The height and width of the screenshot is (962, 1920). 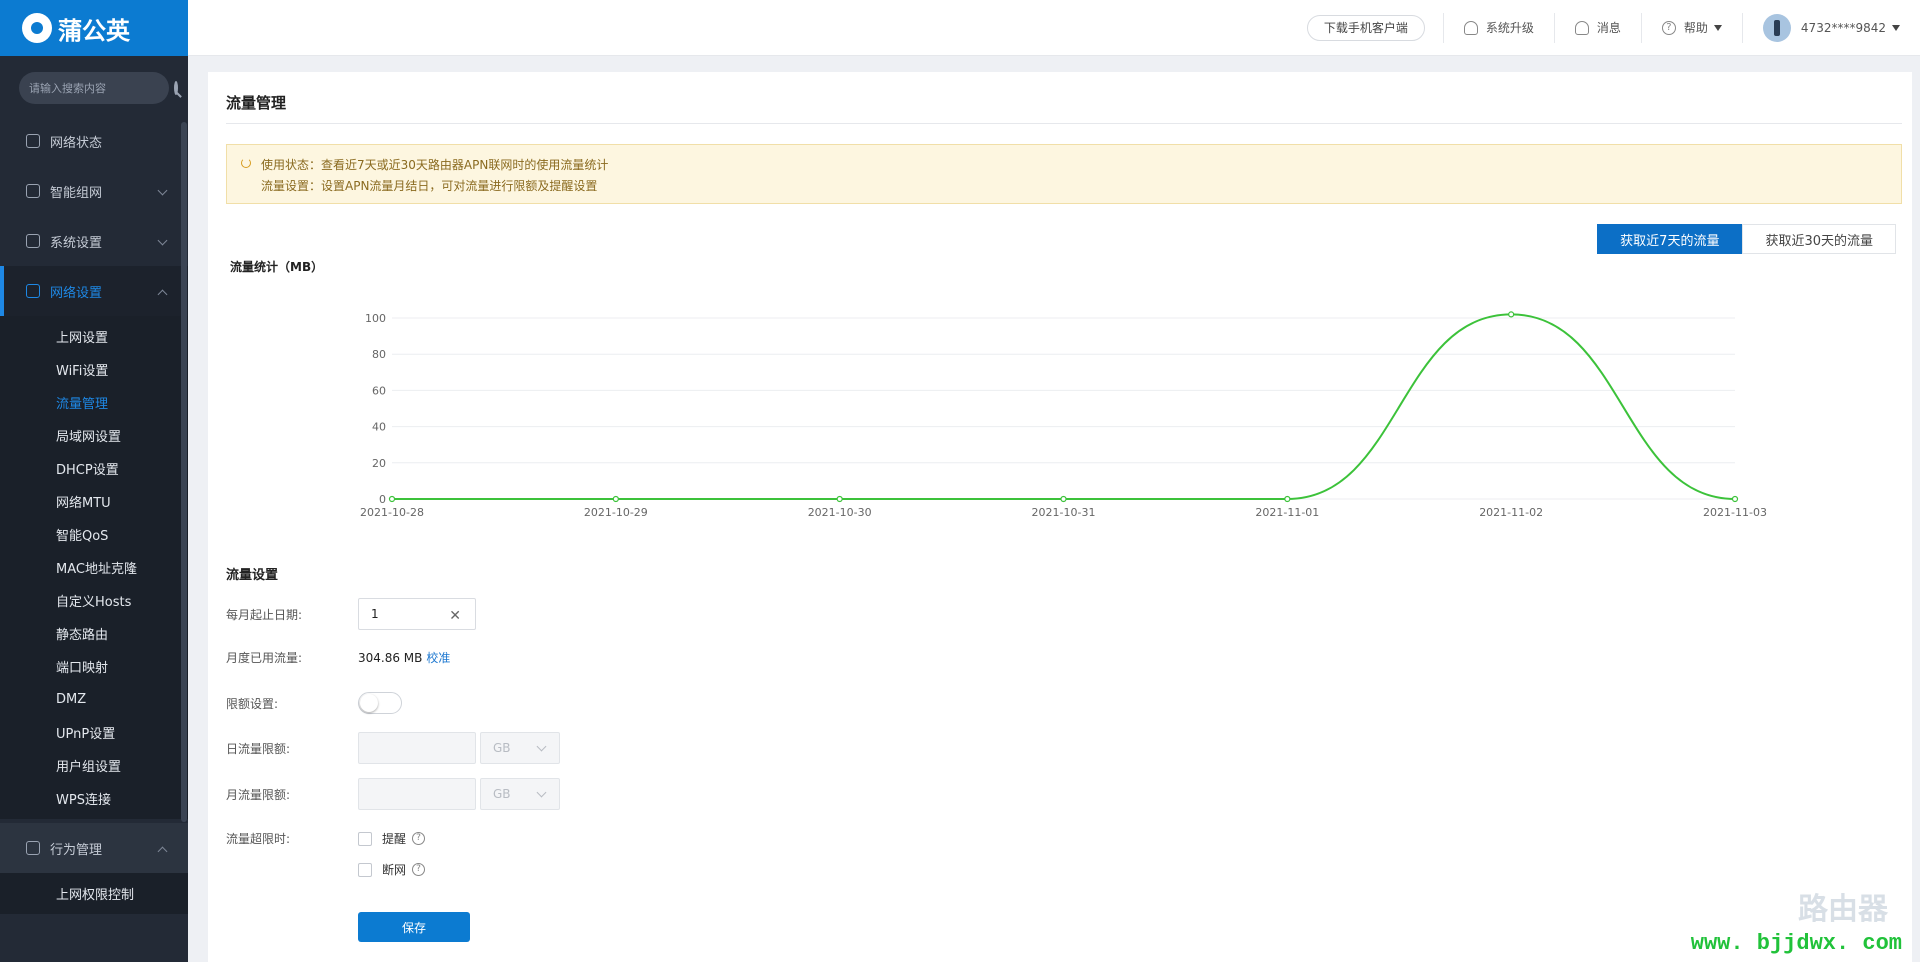 I want to click on limit-toggle, so click(x=380, y=703).